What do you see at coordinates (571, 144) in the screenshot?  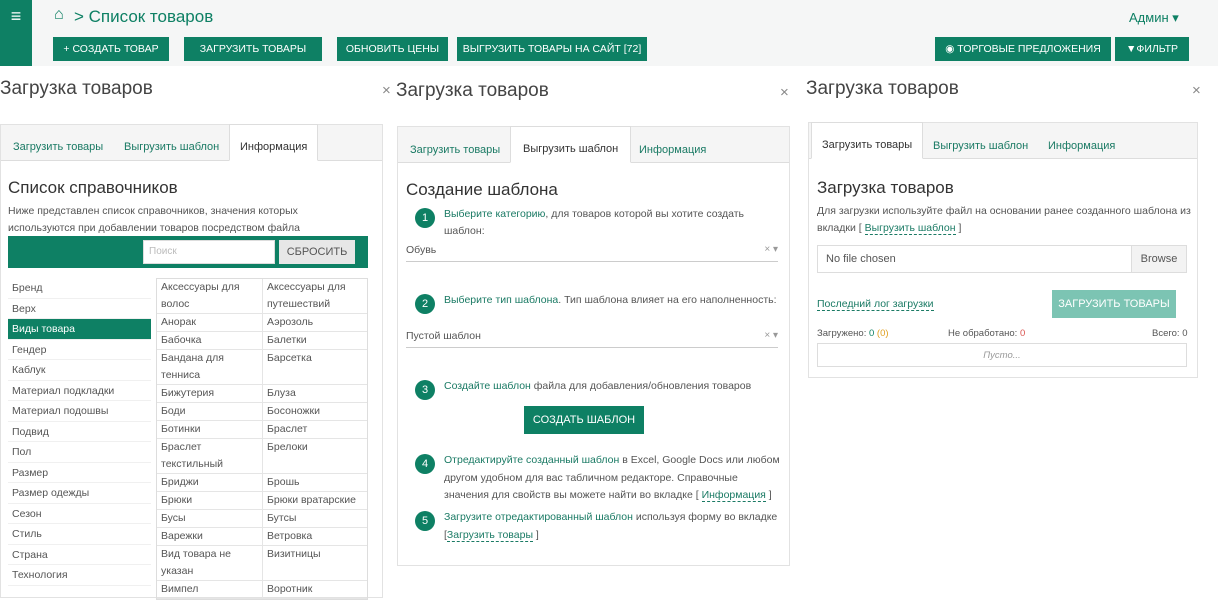 I see `tab-template-2: Выгрузить шаблон` at bounding box center [571, 144].